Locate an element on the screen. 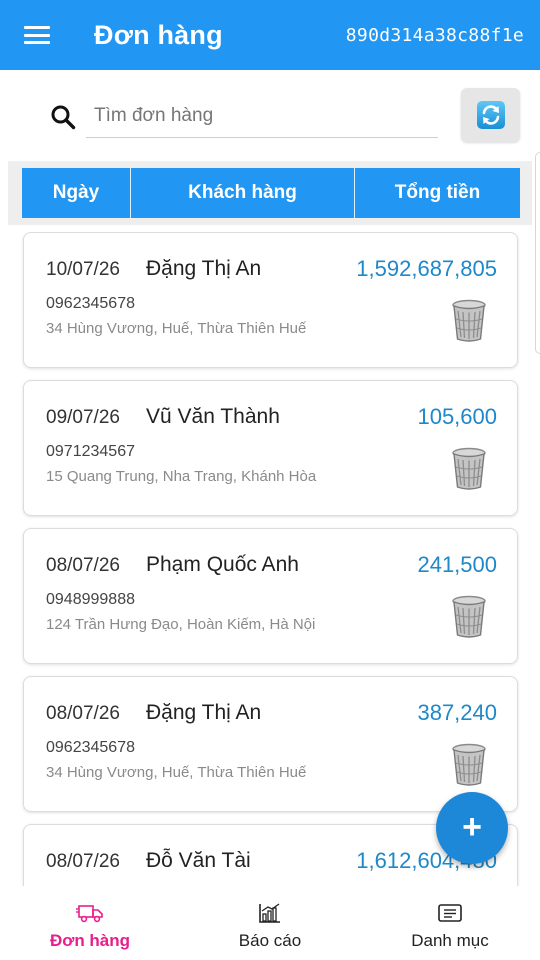  table-header: Ngày Khách hàng Tổng tiền is located at coordinates (271, 193).